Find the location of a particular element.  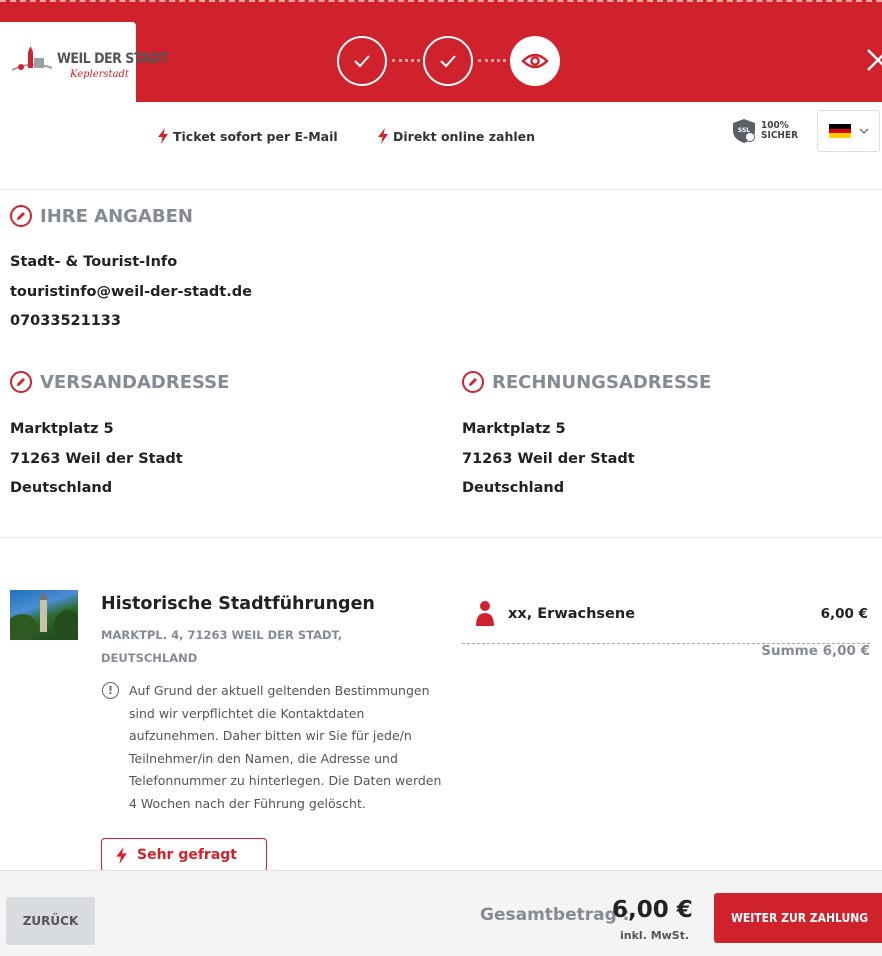

ssl-badge: SSL 100% SICHER is located at coordinates (764, 131).